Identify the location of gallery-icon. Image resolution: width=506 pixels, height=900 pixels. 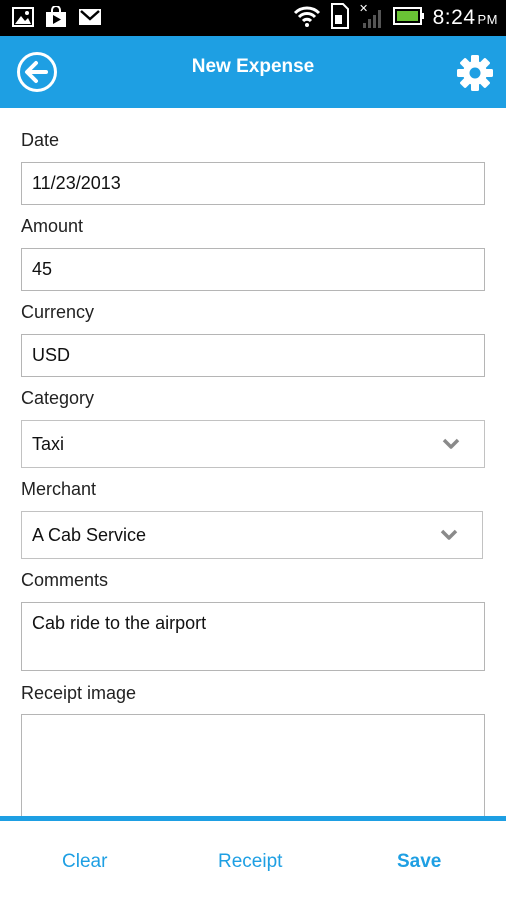
(23, 19).